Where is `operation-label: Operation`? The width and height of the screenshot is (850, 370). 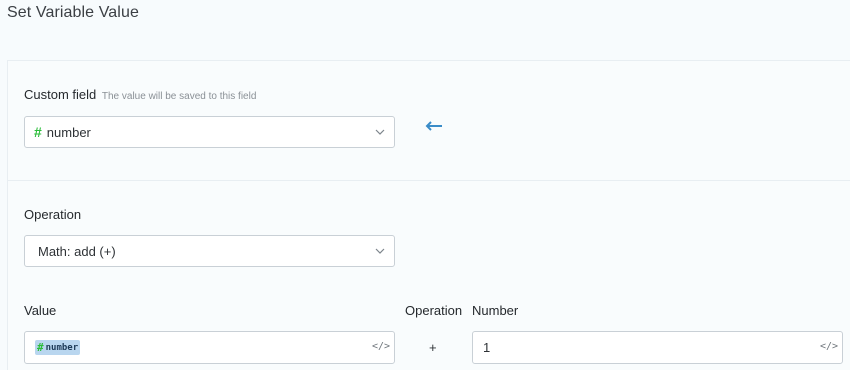 operation-label: Operation is located at coordinates (53, 214).